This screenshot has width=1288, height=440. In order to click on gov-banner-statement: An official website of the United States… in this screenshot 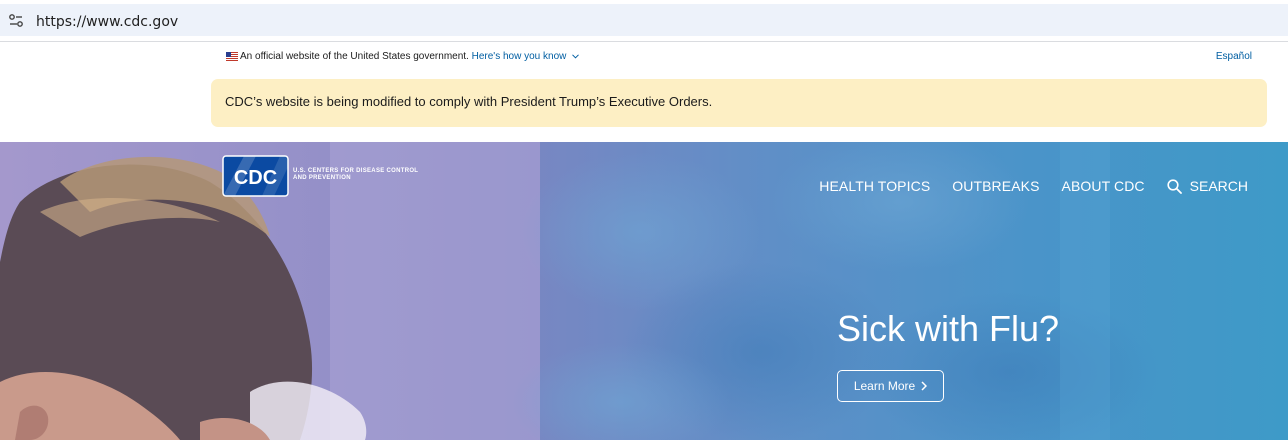, I will do `click(354, 56)`.